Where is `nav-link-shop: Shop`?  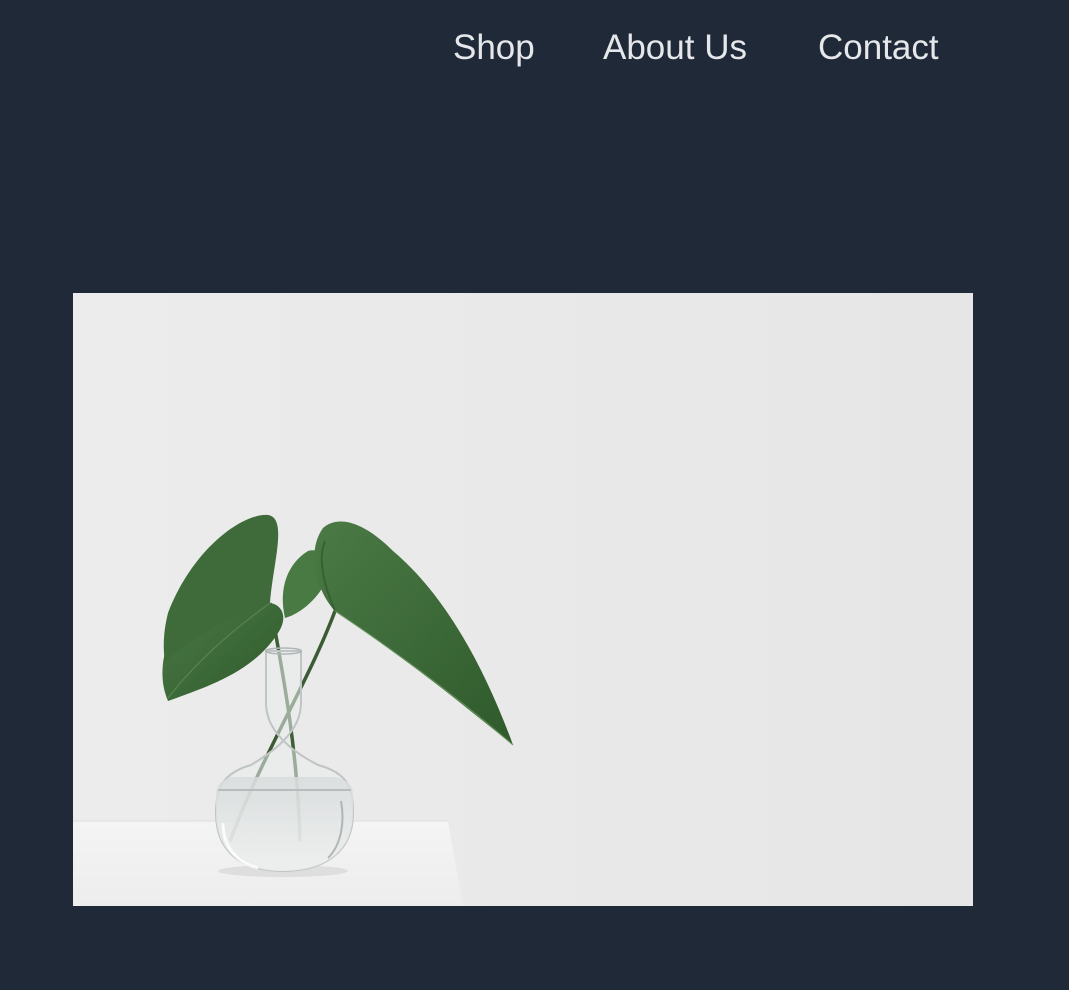 nav-link-shop: Shop is located at coordinates (494, 48).